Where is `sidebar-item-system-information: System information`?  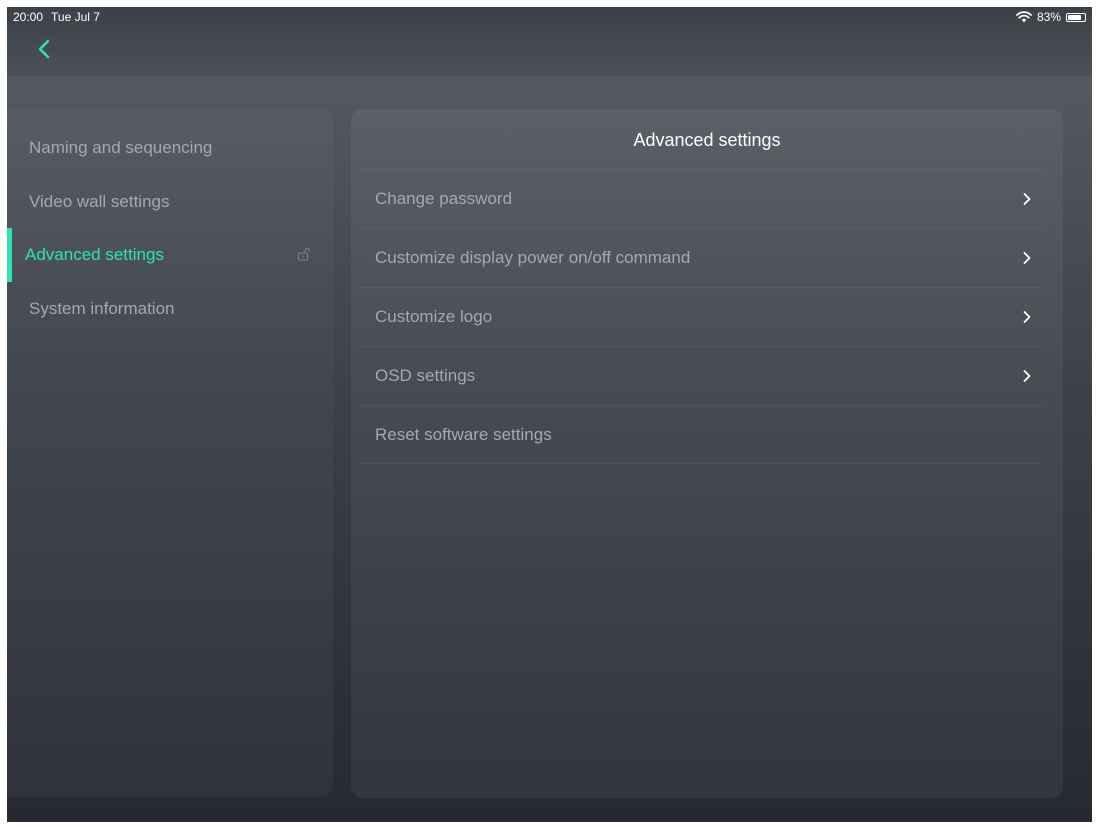
sidebar-item-system-information: System information is located at coordinates (170, 309).